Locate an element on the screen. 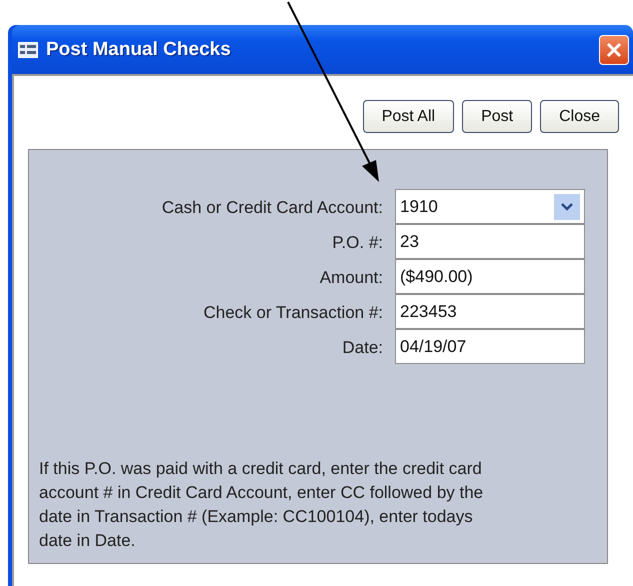 This screenshot has width=633, height=586. field-label: Cash or Credit Card Account: is located at coordinates (272, 208).